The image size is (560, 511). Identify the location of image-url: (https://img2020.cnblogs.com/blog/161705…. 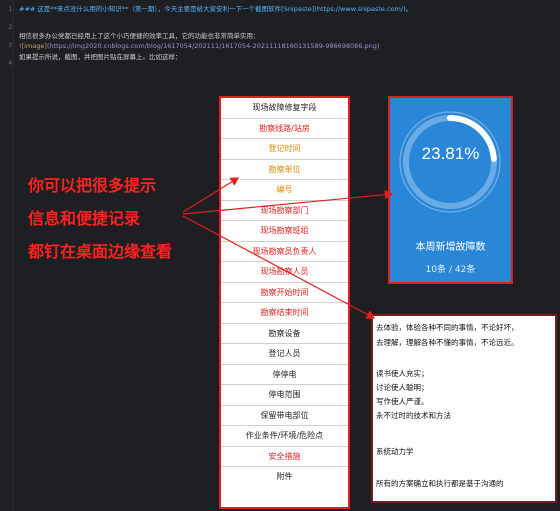
(213, 46).